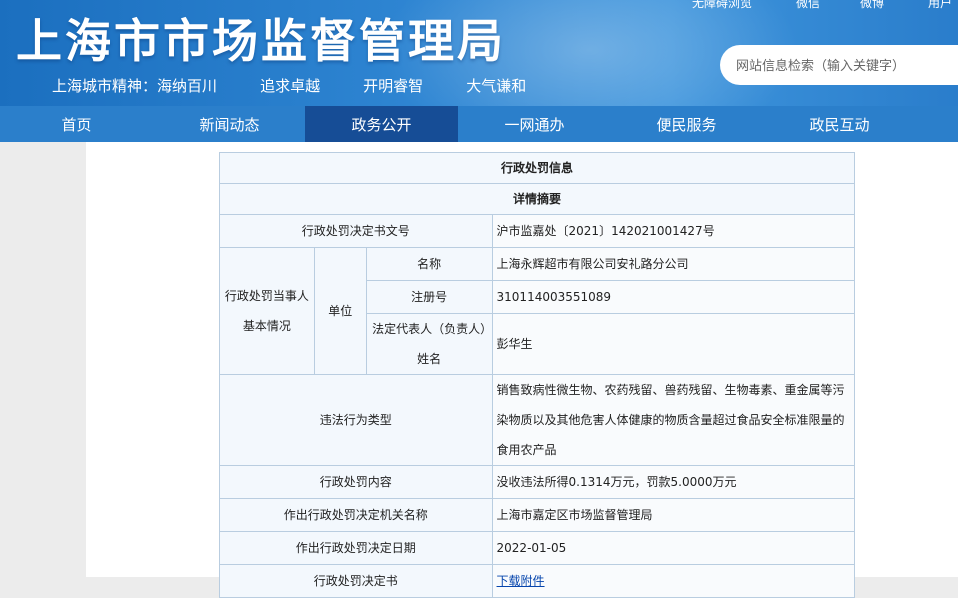 Image resolution: width=958 pixels, height=598 pixels. What do you see at coordinates (686, 124) in the screenshot?
I see `nav-public-service: 便民服务` at bounding box center [686, 124].